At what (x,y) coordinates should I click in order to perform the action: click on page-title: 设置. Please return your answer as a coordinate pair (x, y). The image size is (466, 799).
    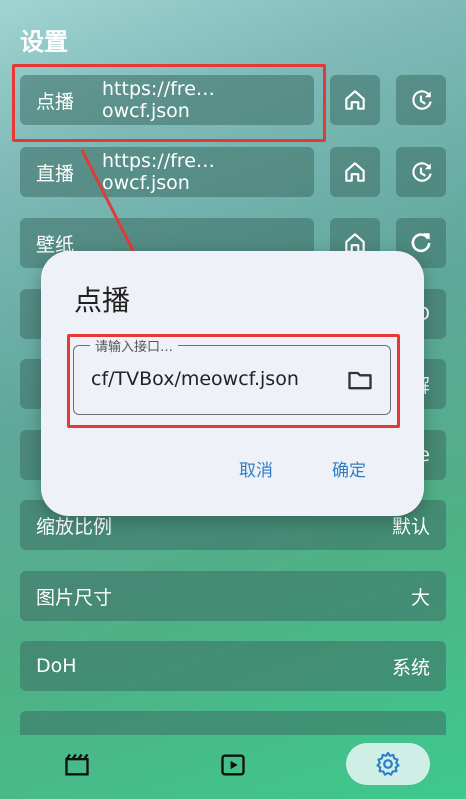
    Looking at the image, I should click on (44, 42).